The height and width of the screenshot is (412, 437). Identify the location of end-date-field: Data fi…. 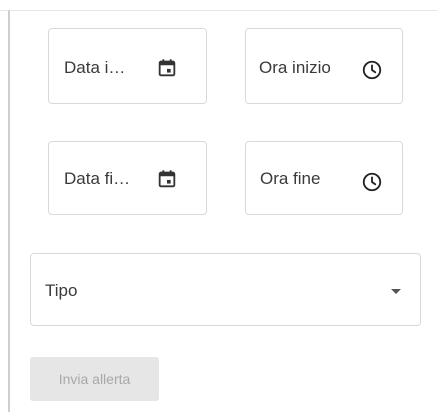
(127, 178).